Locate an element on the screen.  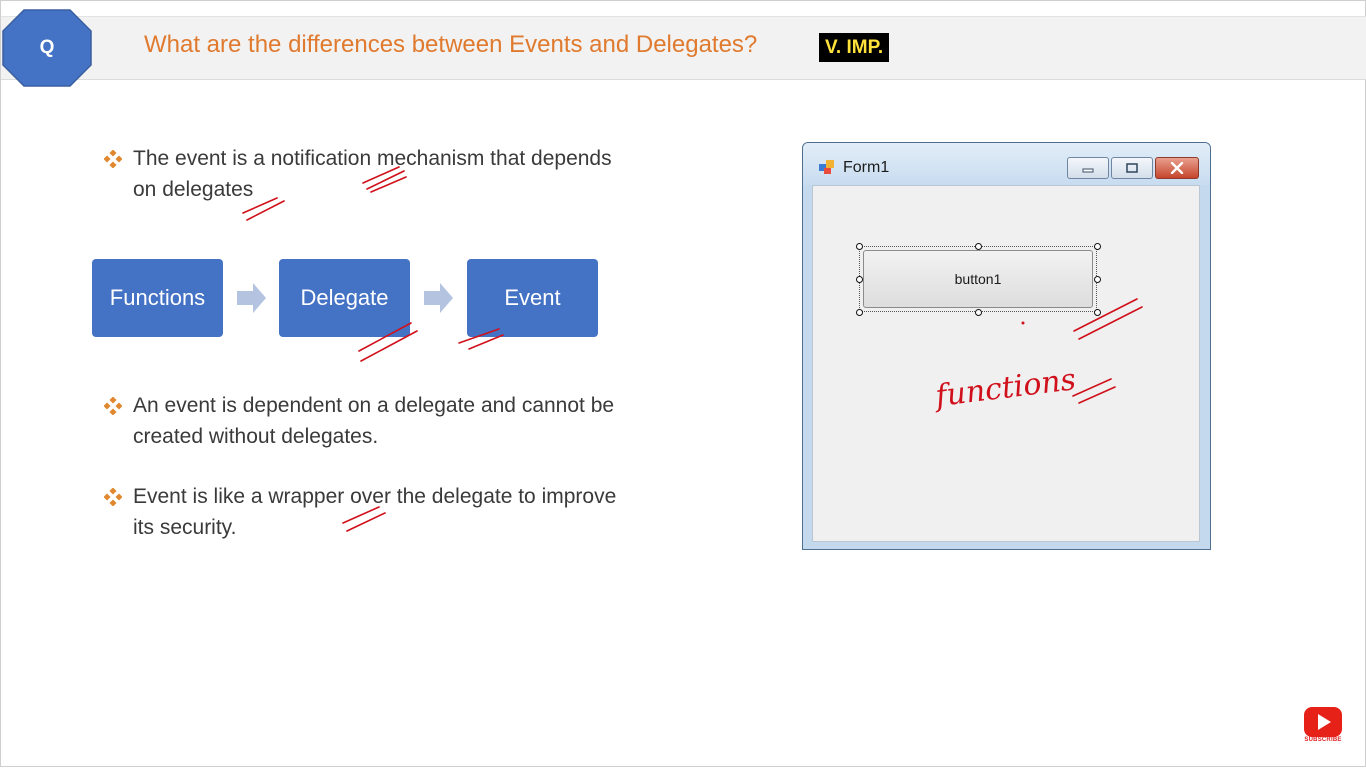
bullet-line: created without delegates. is located at coordinates (256, 436).